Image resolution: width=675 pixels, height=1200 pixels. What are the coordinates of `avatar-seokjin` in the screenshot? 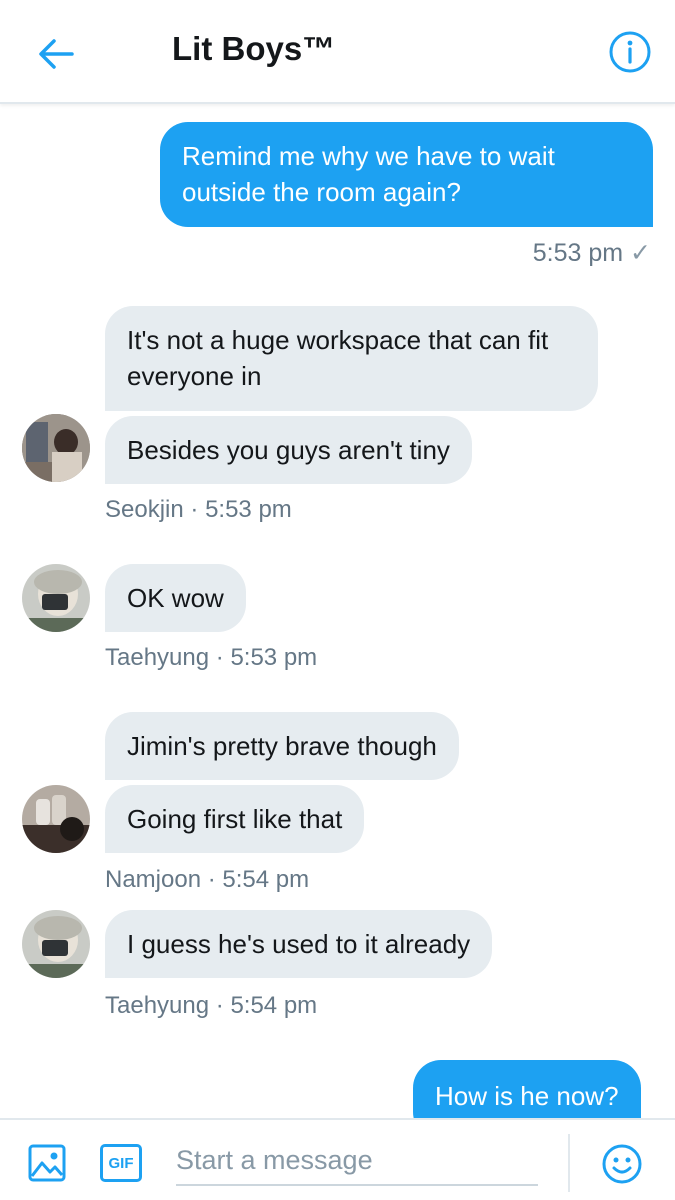 It's located at (56, 448).